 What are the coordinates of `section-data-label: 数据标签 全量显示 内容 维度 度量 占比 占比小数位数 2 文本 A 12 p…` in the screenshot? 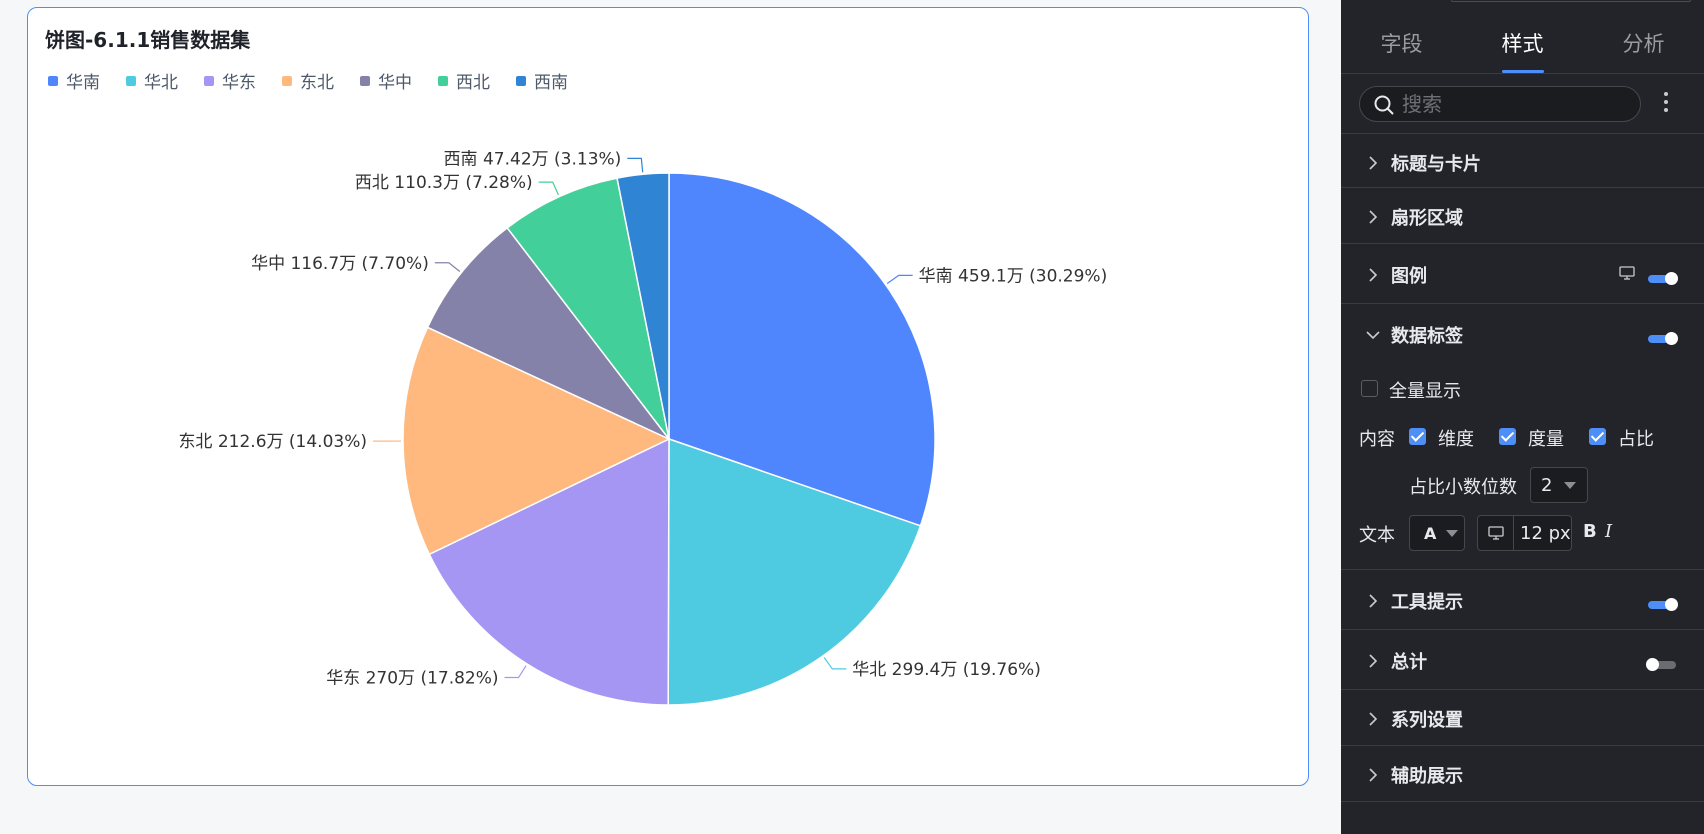 It's located at (1522, 437).